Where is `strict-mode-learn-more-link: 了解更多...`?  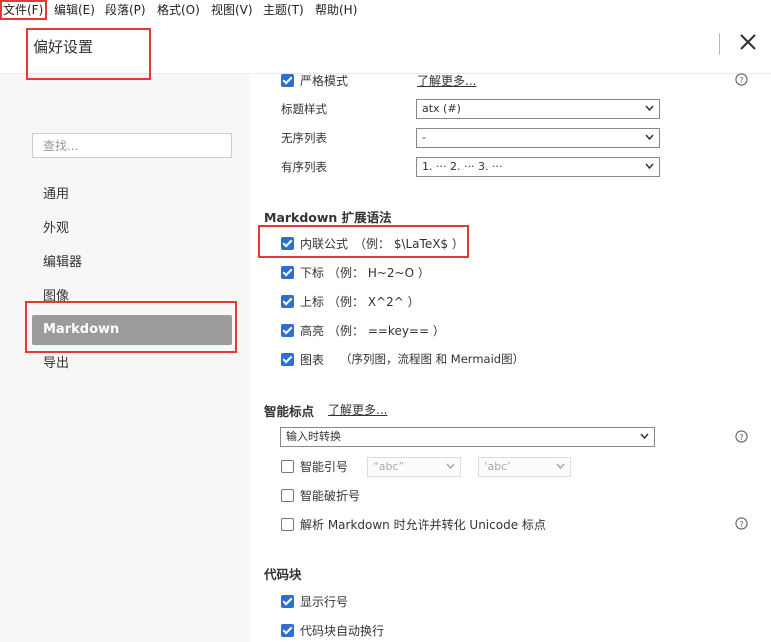 strict-mode-learn-more-link: 了解更多... is located at coordinates (446, 80).